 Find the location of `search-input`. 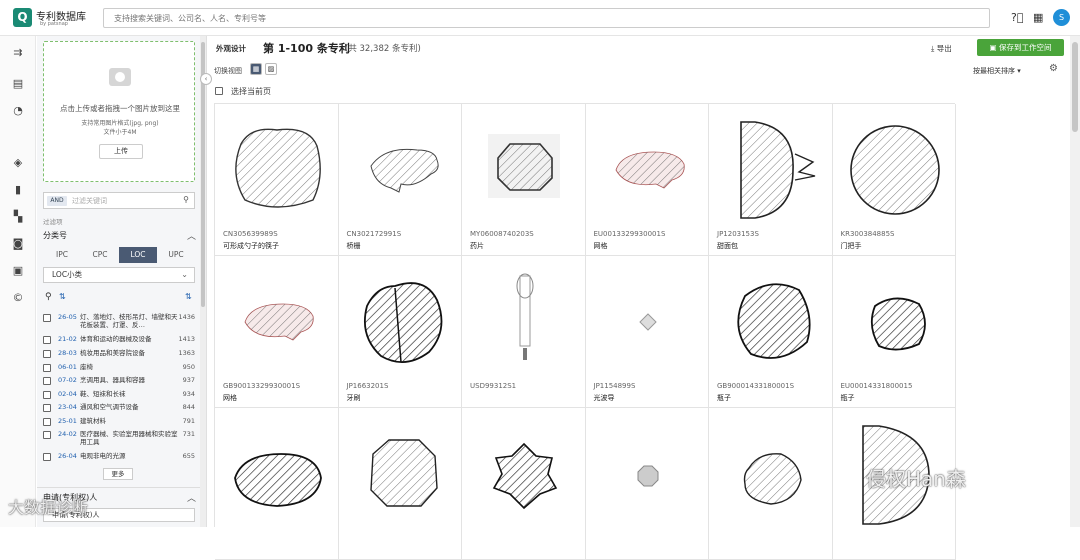

search-input is located at coordinates (546, 18).